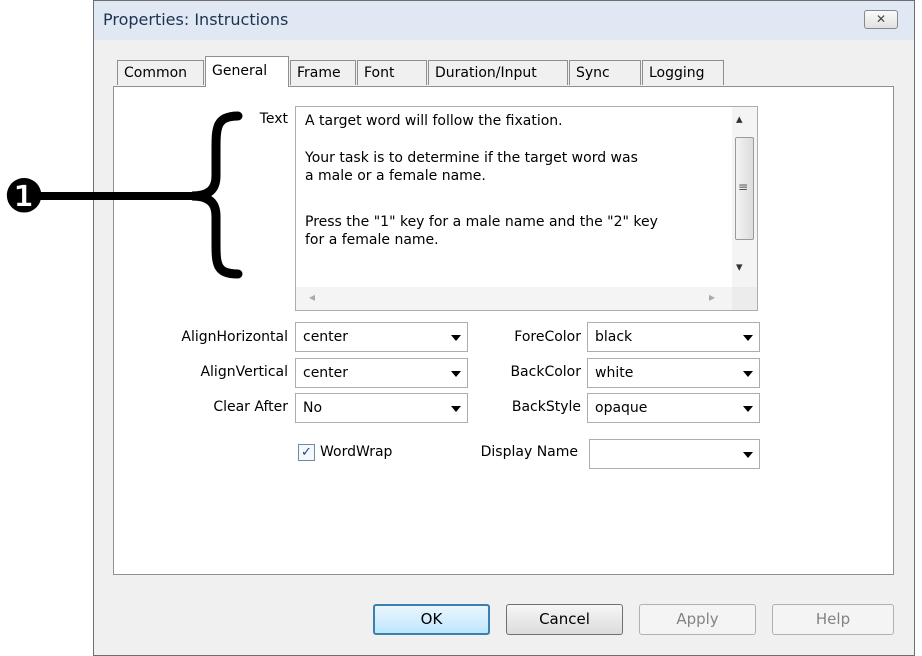 This screenshot has height=656, width=922. Describe the element at coordinates (306, 452) in the screenshot. I see `wordwrap-checkbox: ✓` at that location.